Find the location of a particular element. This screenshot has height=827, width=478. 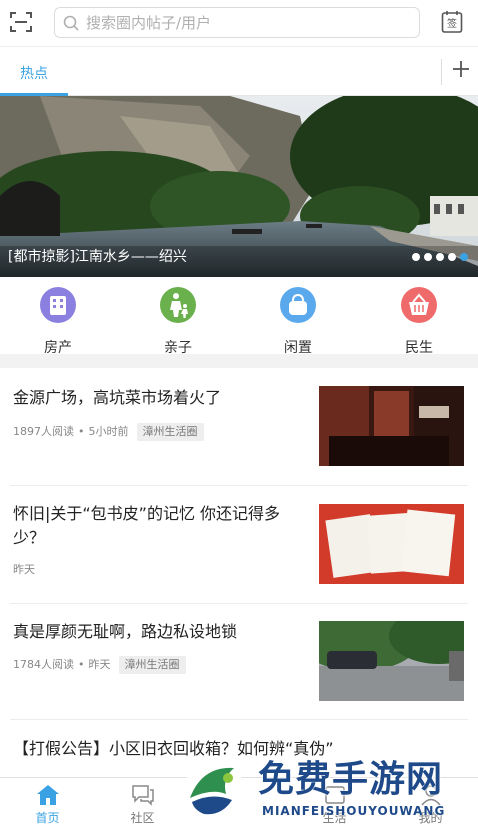

post-title: 怀旧|关于“包书皮”的记忆 你还记得多少？ is located at coordinates (147, 525).